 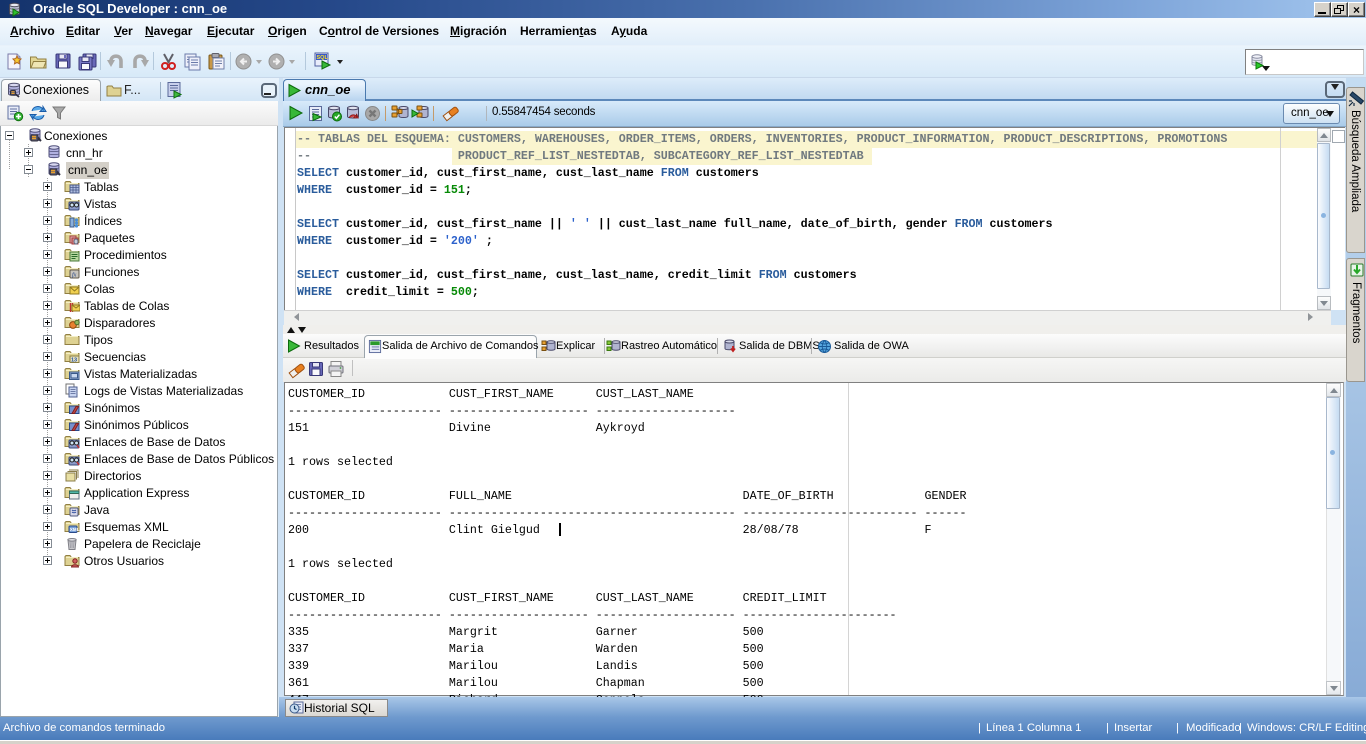 What do you see at coordinates (75, 529) in the screenshot?
I see `svg-text: XML` at bounding box center [75, 529].